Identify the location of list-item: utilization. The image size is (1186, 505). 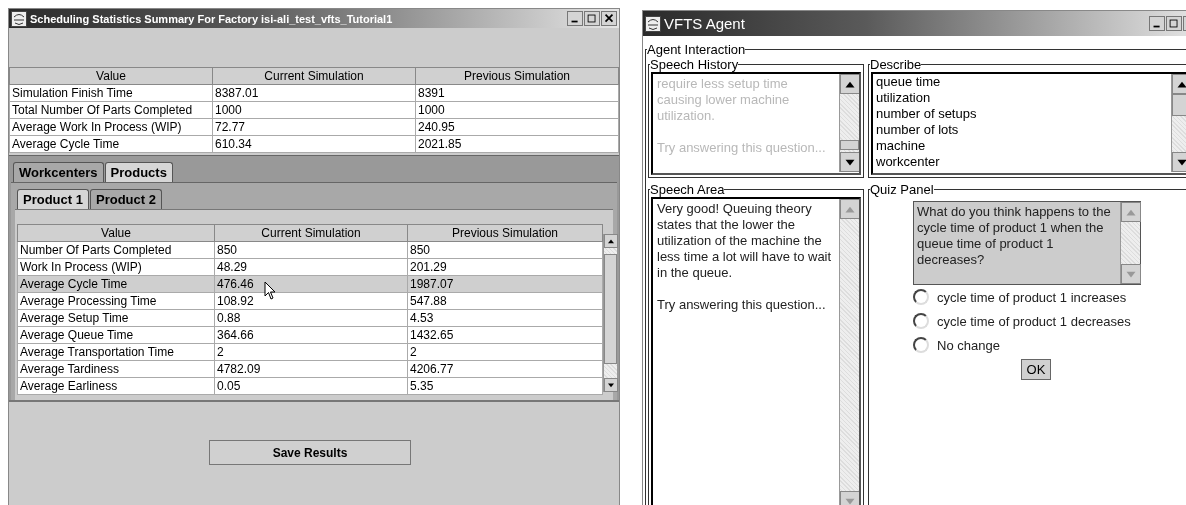
(1022, 98).